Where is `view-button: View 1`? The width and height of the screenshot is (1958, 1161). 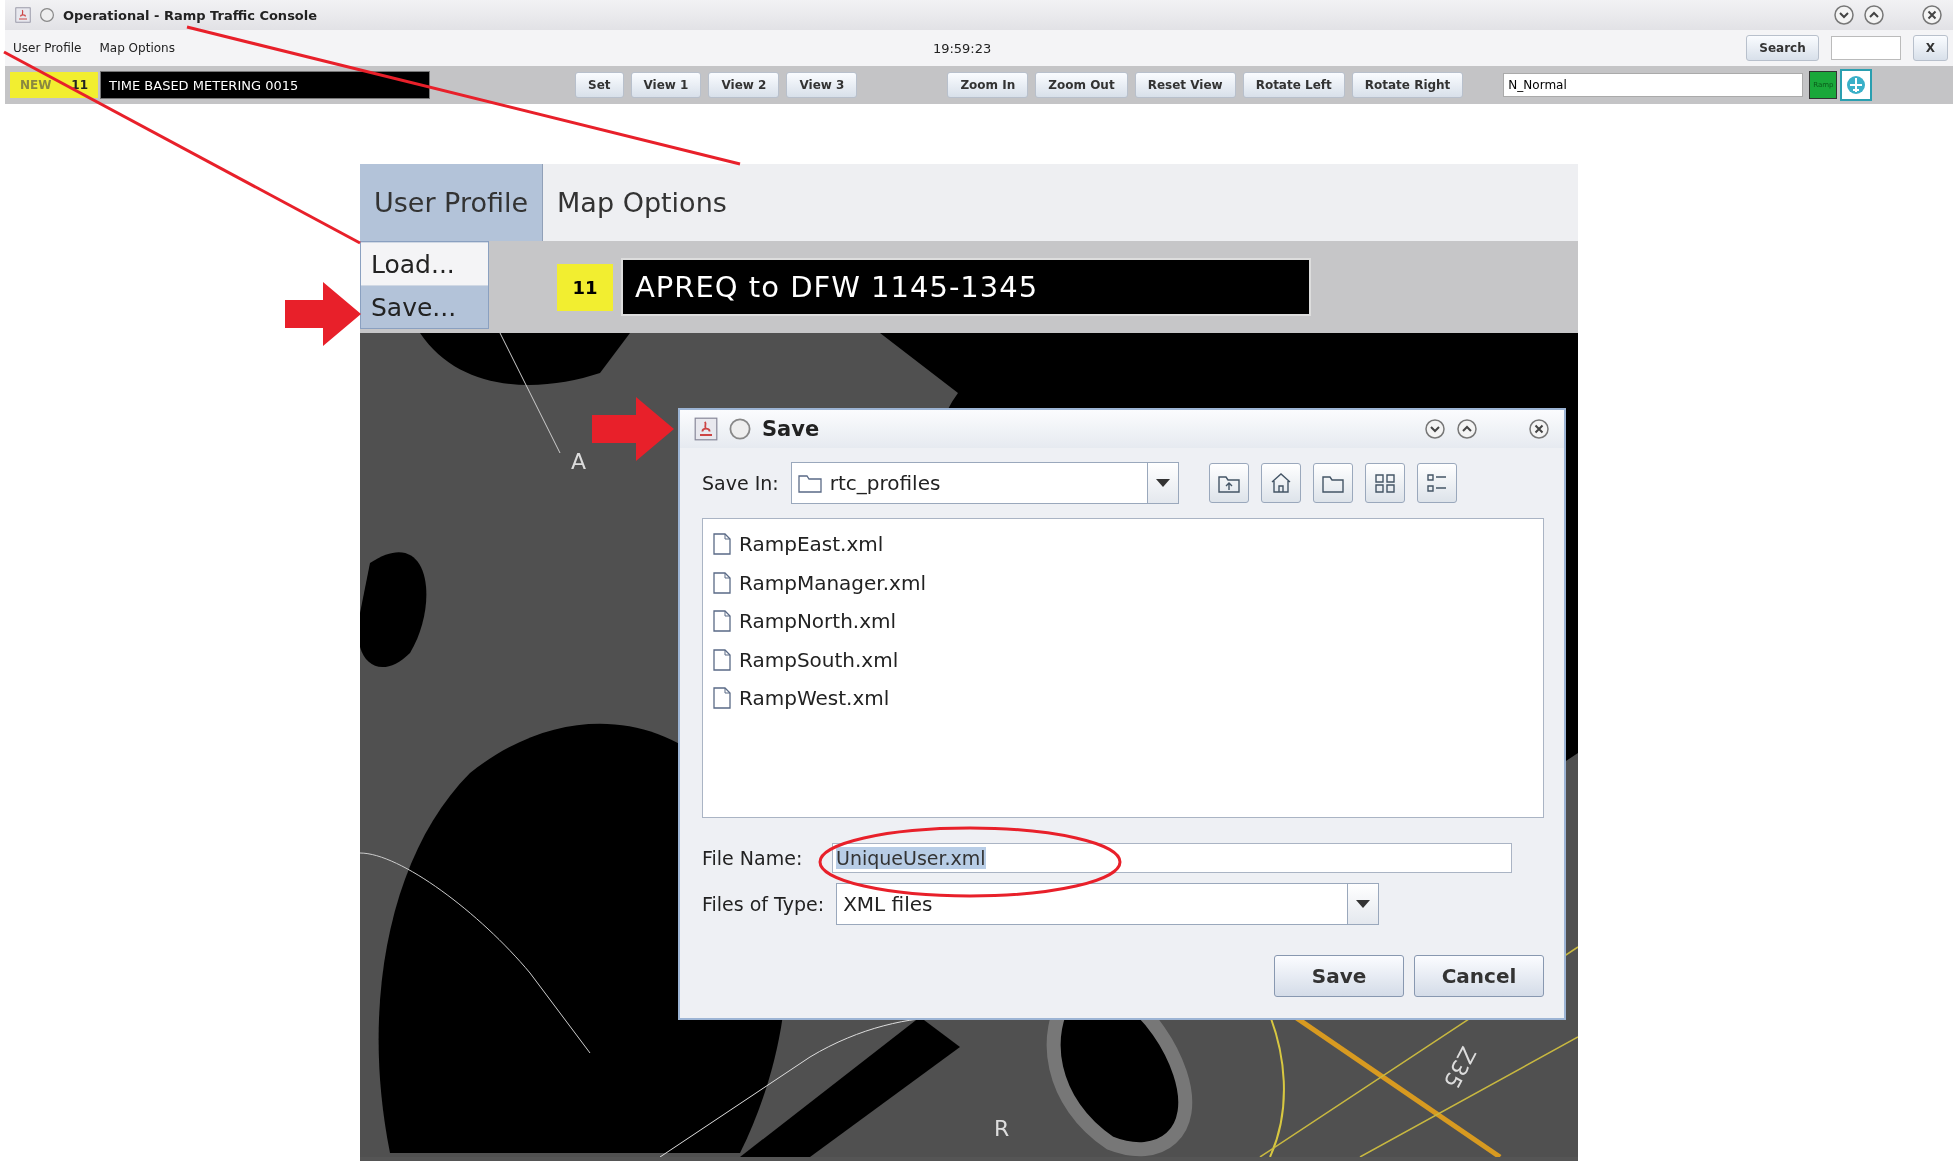
view-button: View 1 is located at coordinates (666, 85).